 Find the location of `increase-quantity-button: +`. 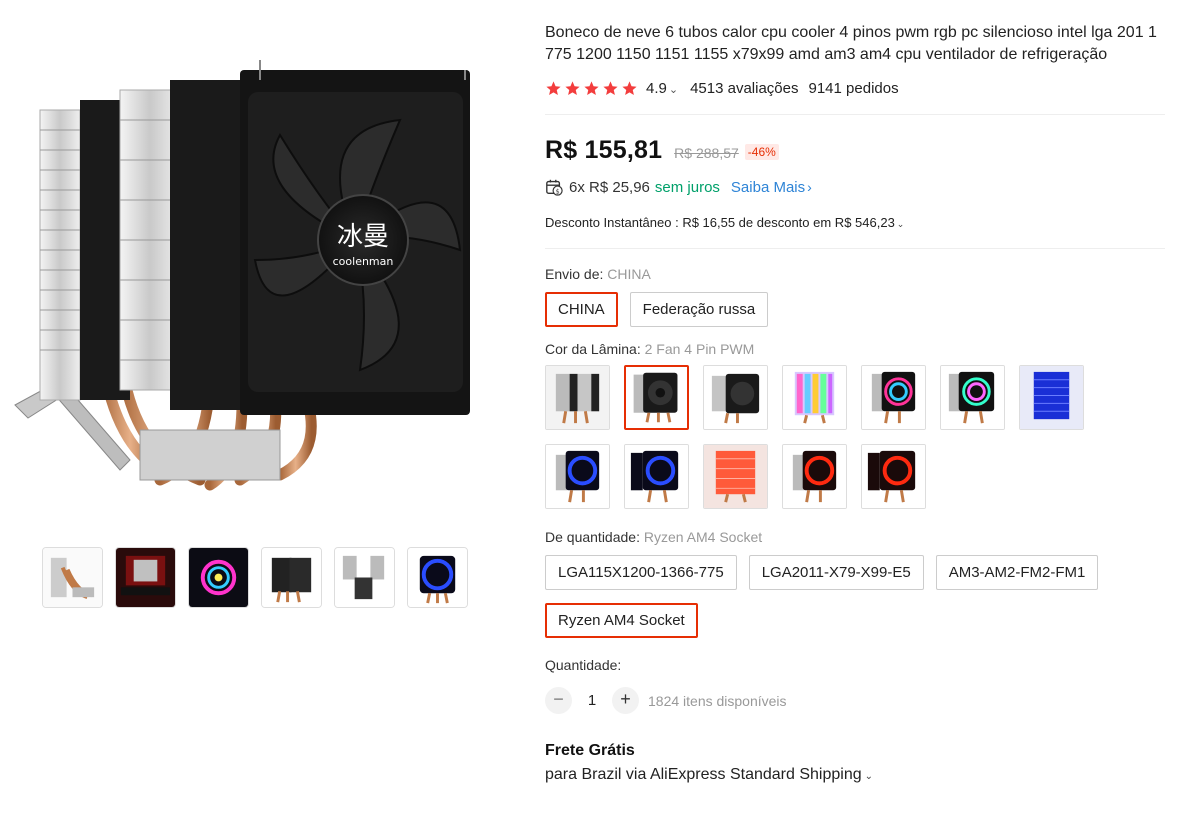

increase-quantity-button: + is located at coordinates (625, 700).